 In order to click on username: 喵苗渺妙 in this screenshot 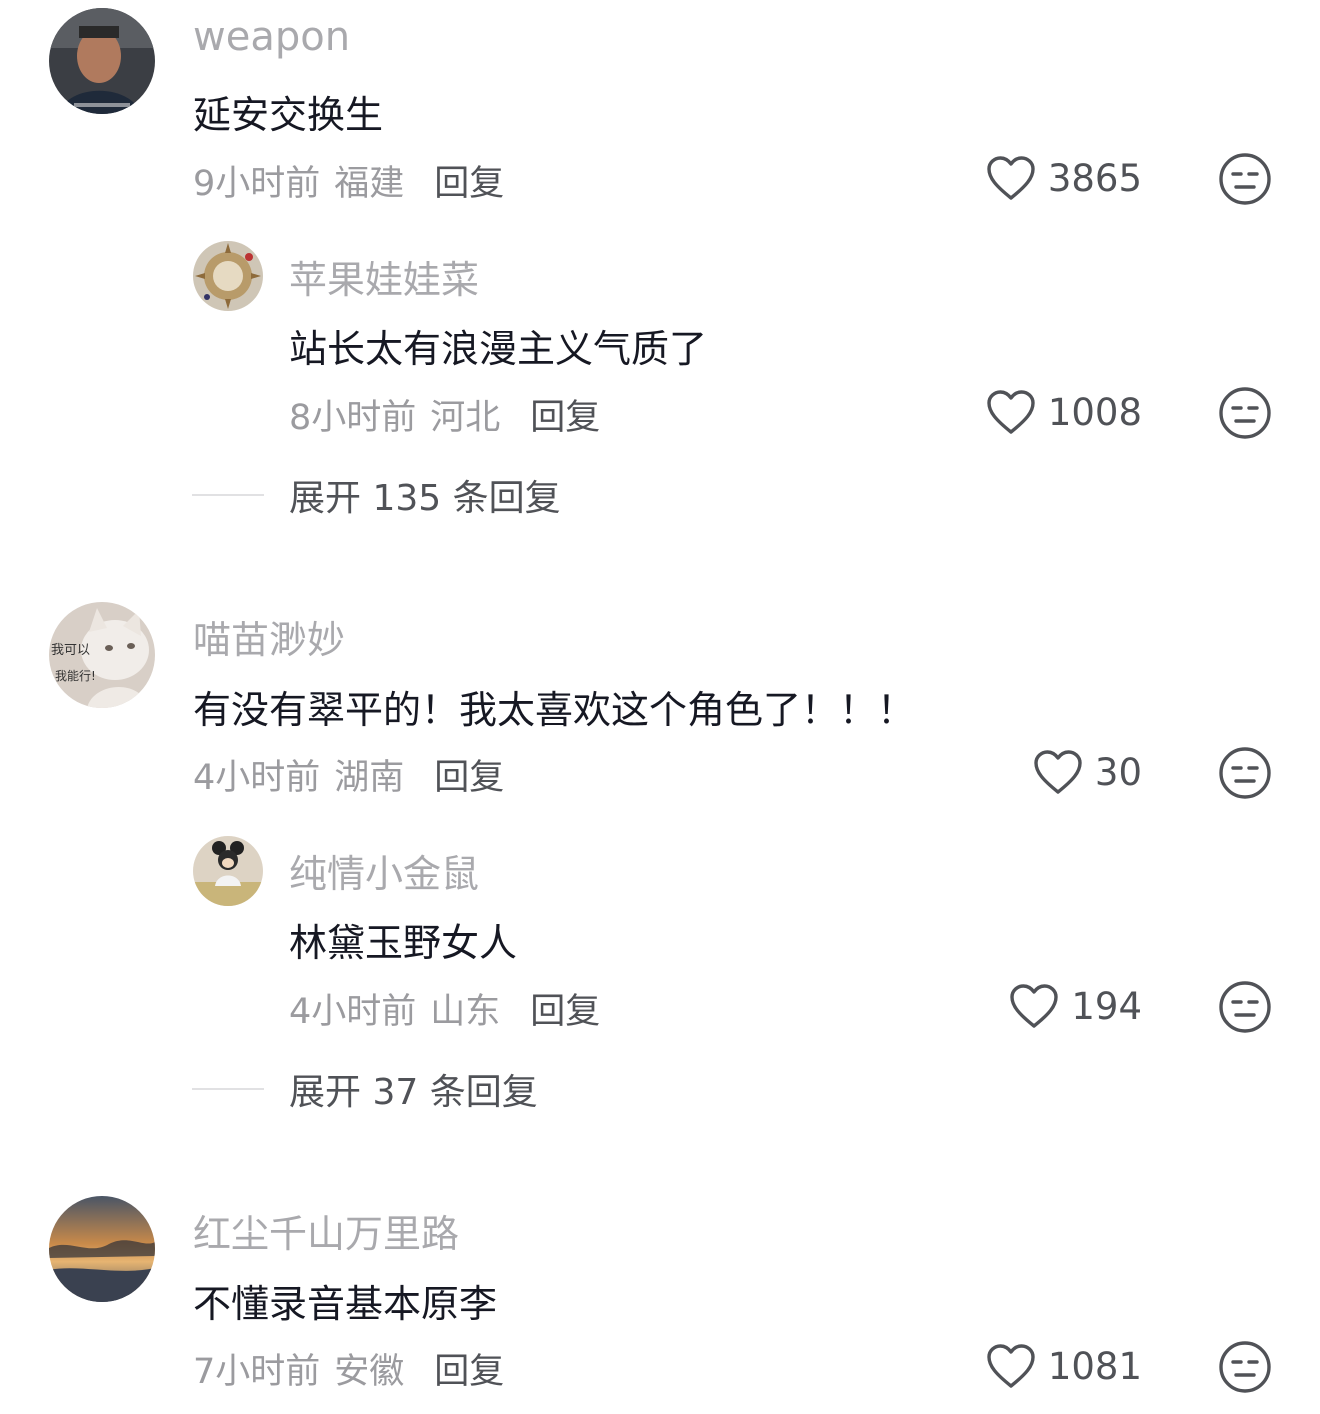, I will do `click(269, 636)`.